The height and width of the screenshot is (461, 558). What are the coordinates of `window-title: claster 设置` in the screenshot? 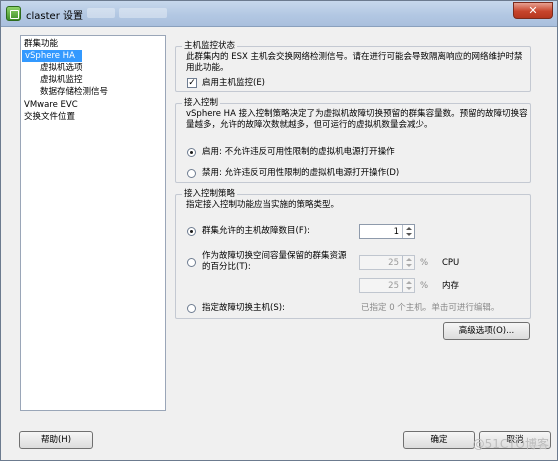 It's located at (54, 16).